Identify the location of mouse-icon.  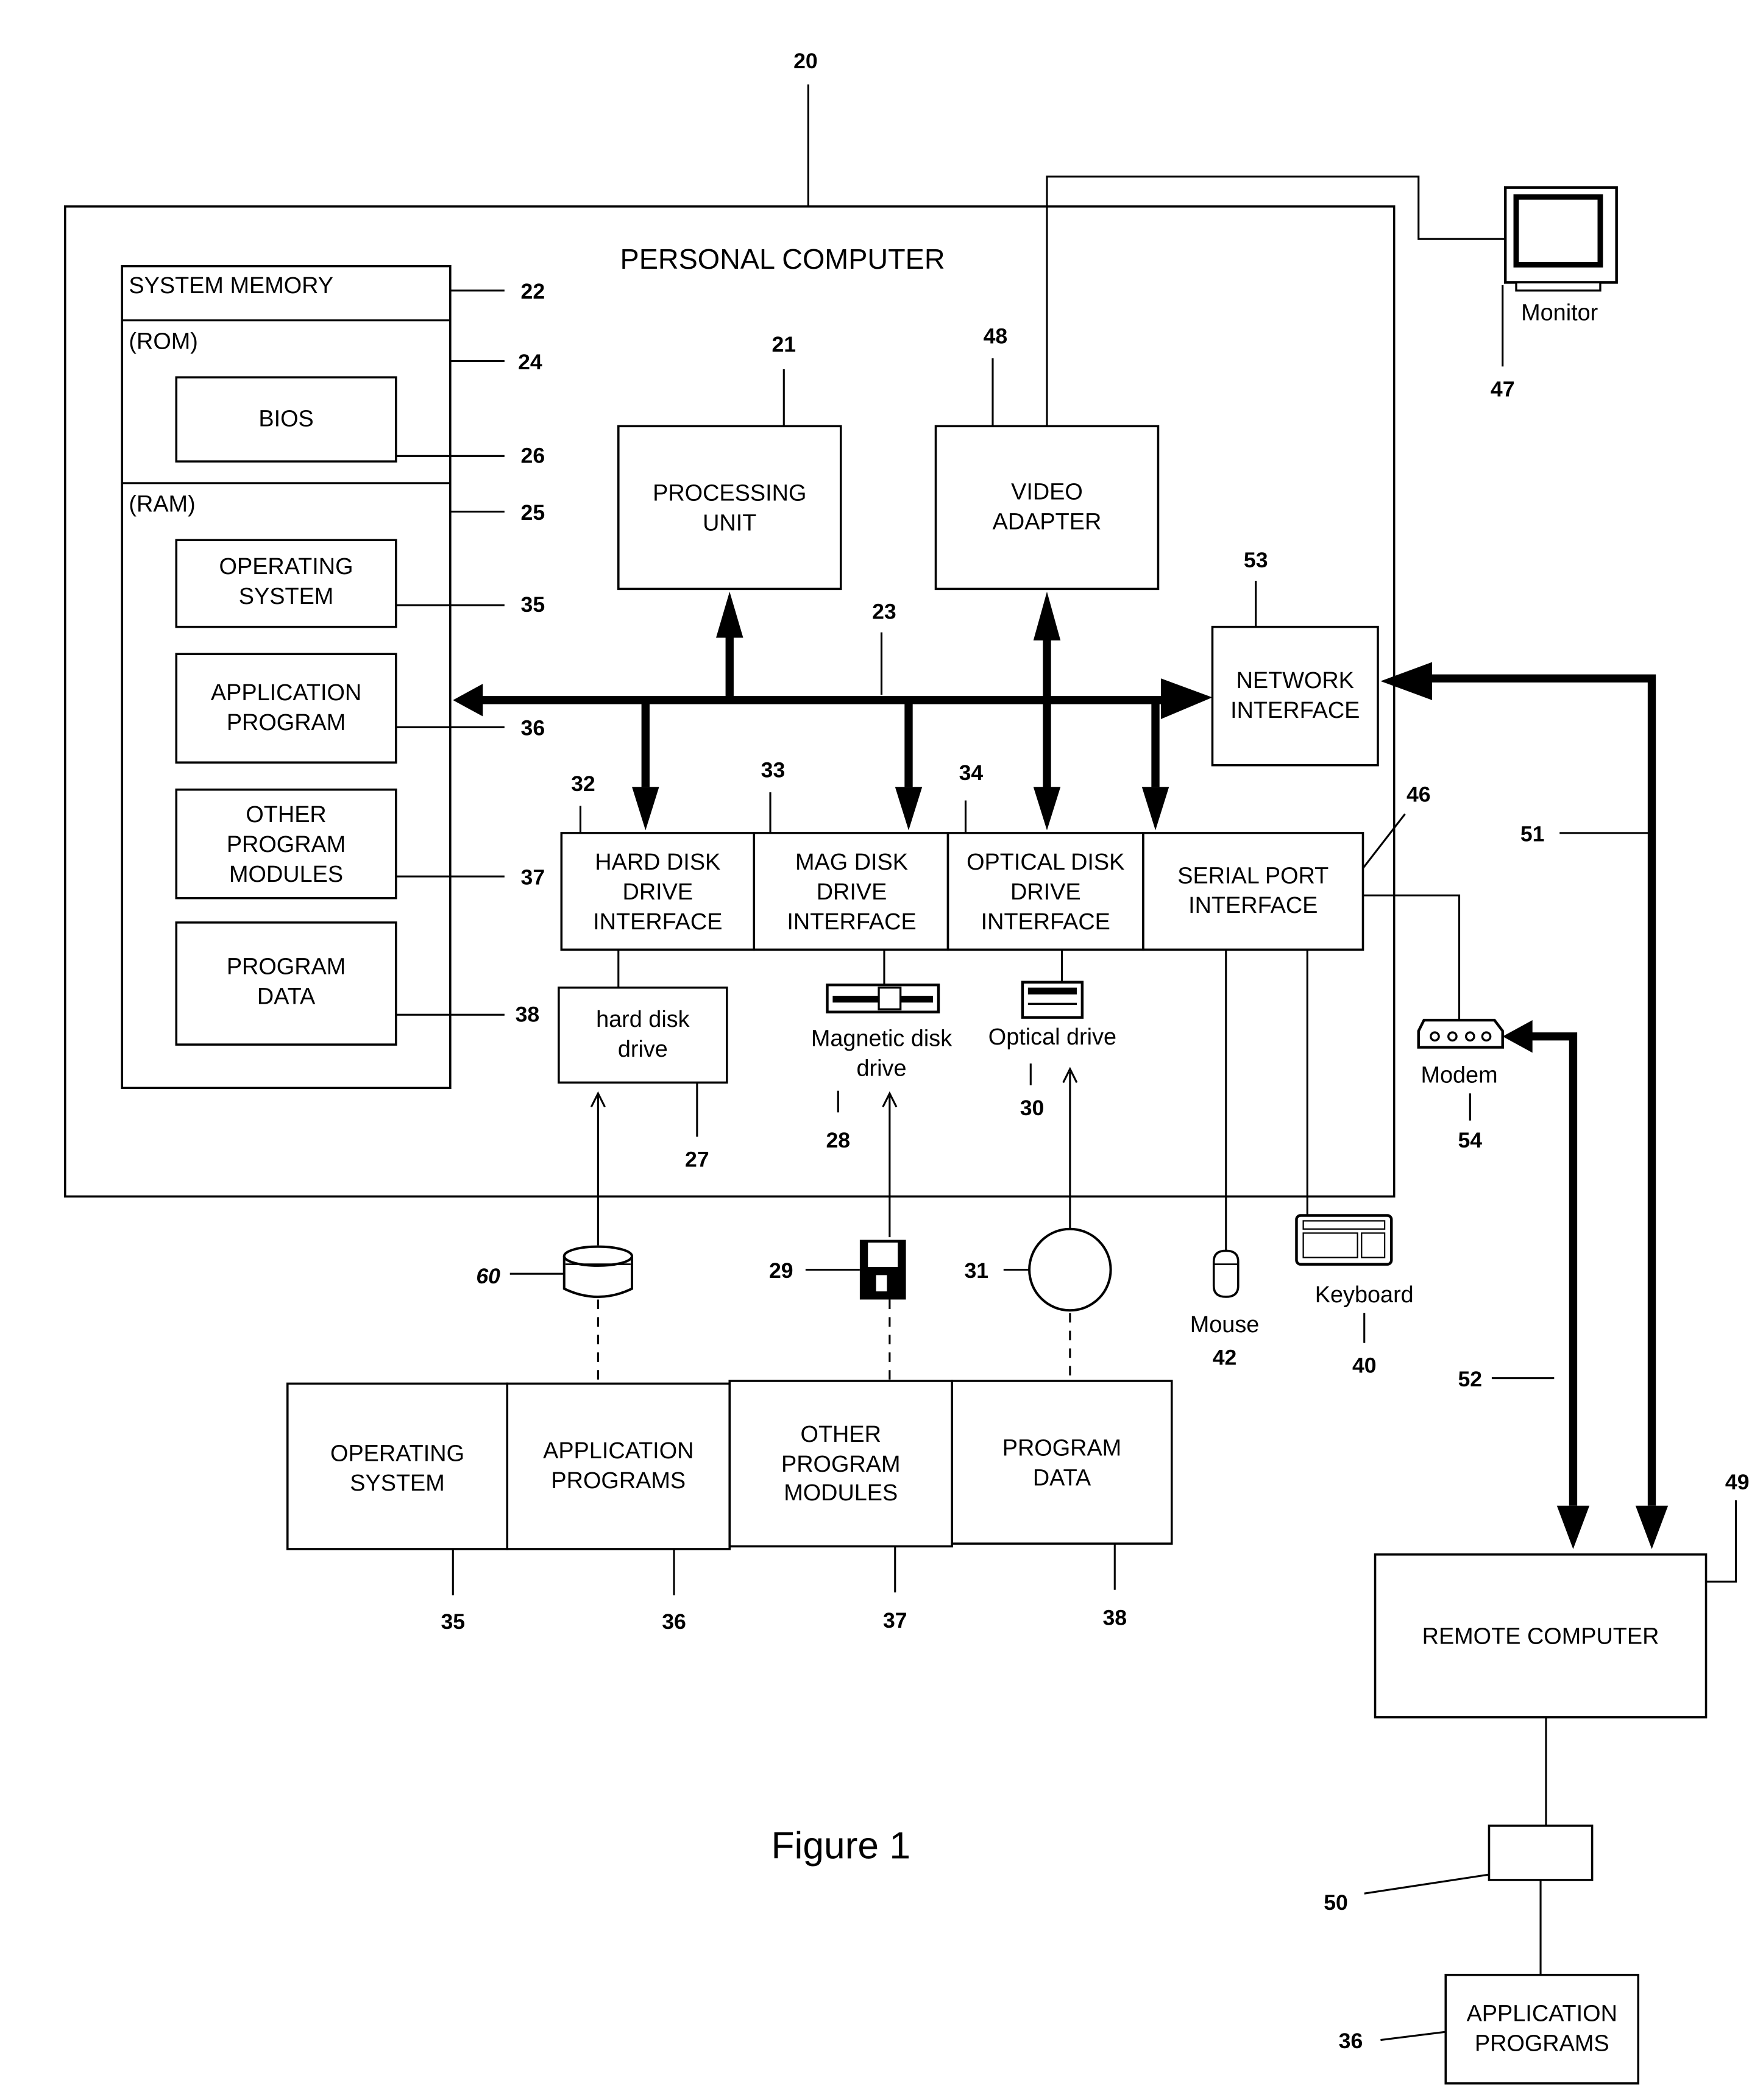
(1226, 1273).